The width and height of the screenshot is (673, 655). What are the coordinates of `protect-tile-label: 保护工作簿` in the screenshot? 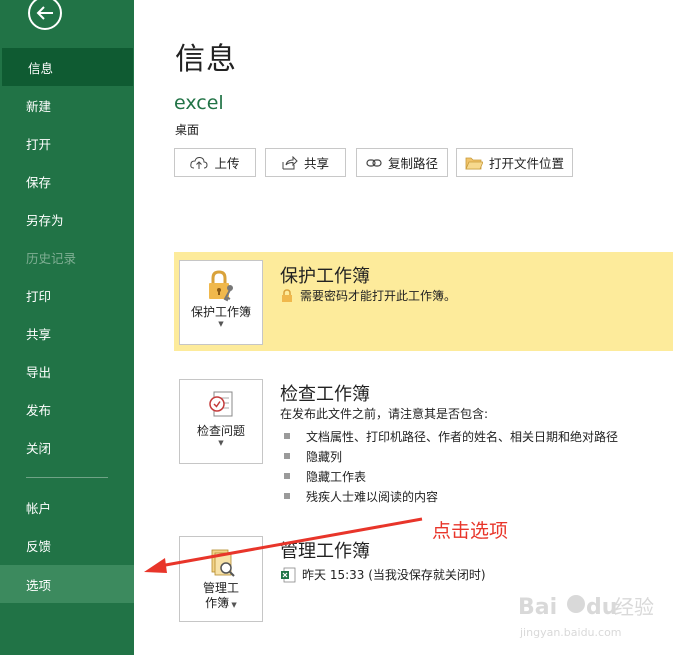 It's located at (220, 312).